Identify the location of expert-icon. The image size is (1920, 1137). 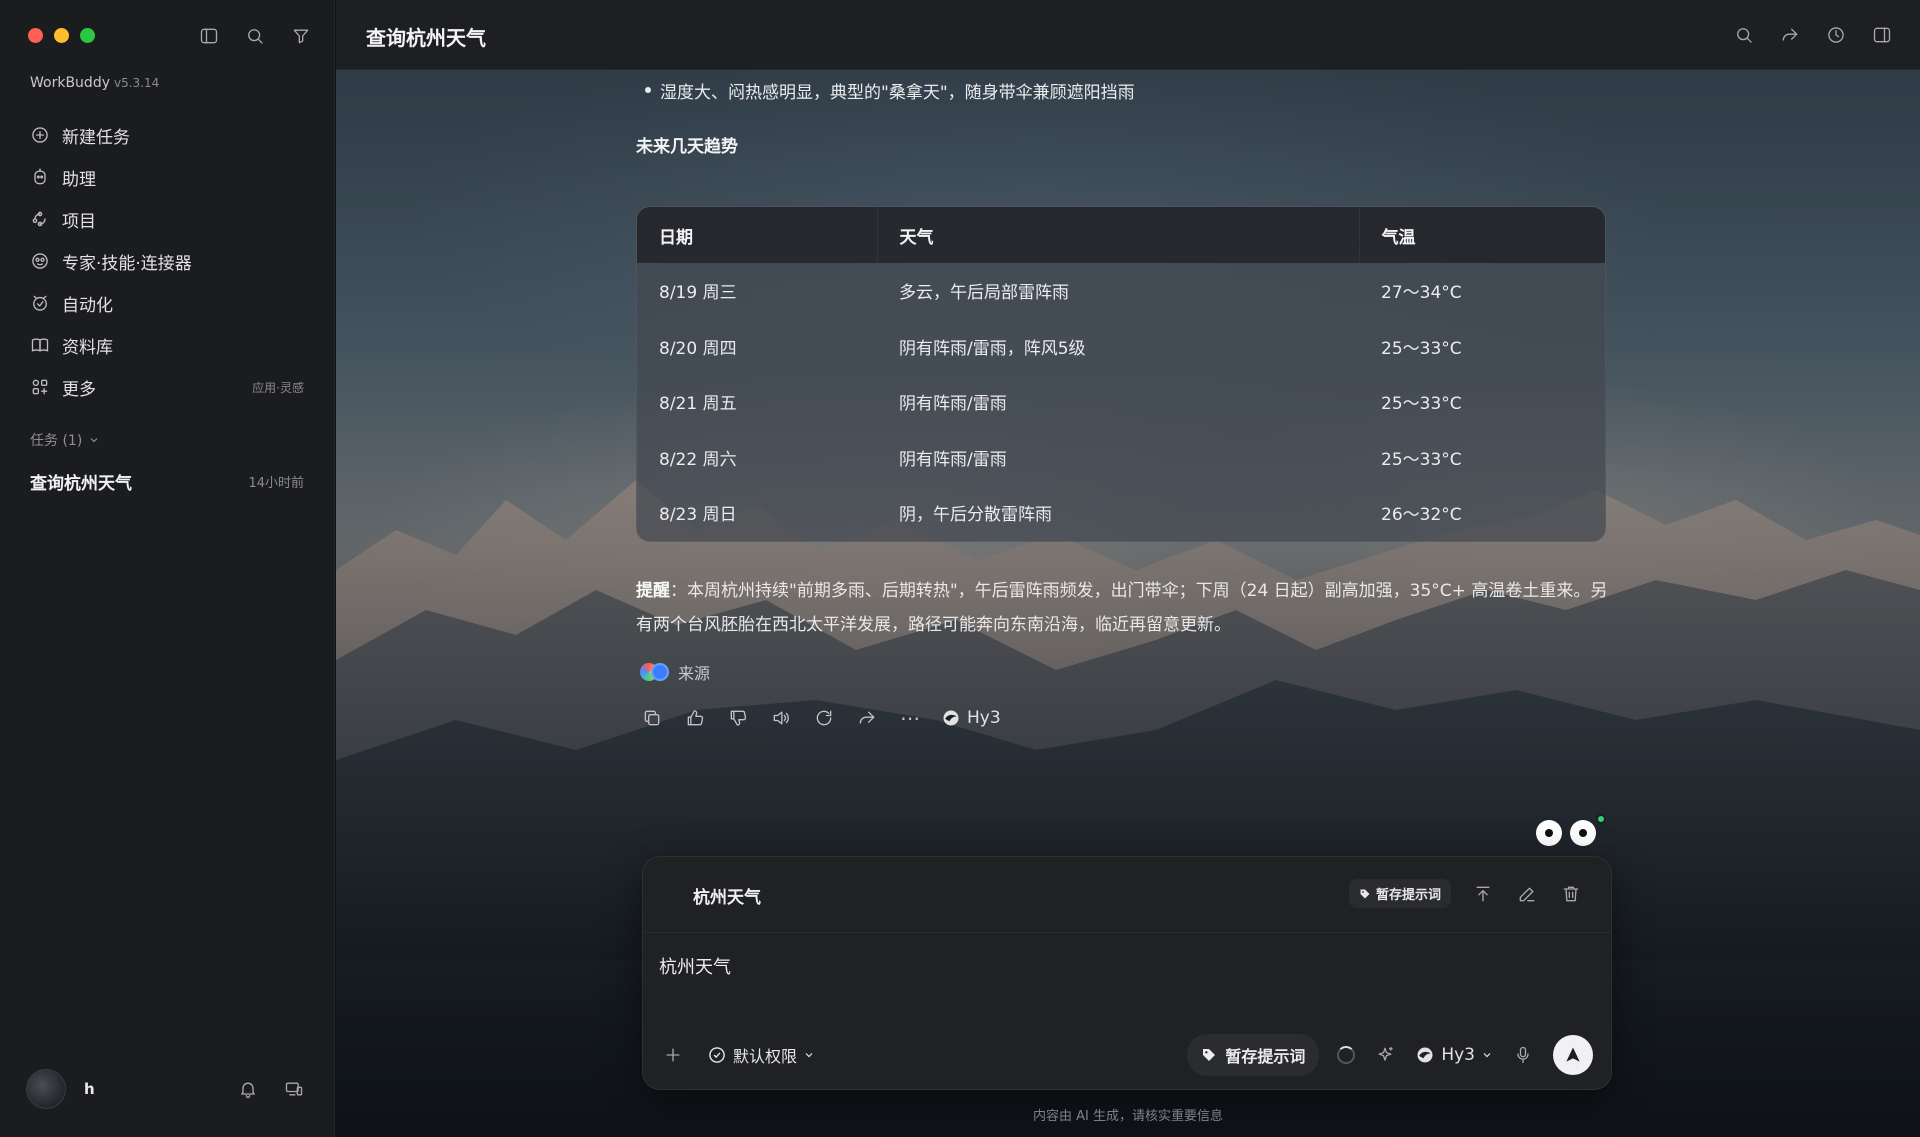
(40, 261).